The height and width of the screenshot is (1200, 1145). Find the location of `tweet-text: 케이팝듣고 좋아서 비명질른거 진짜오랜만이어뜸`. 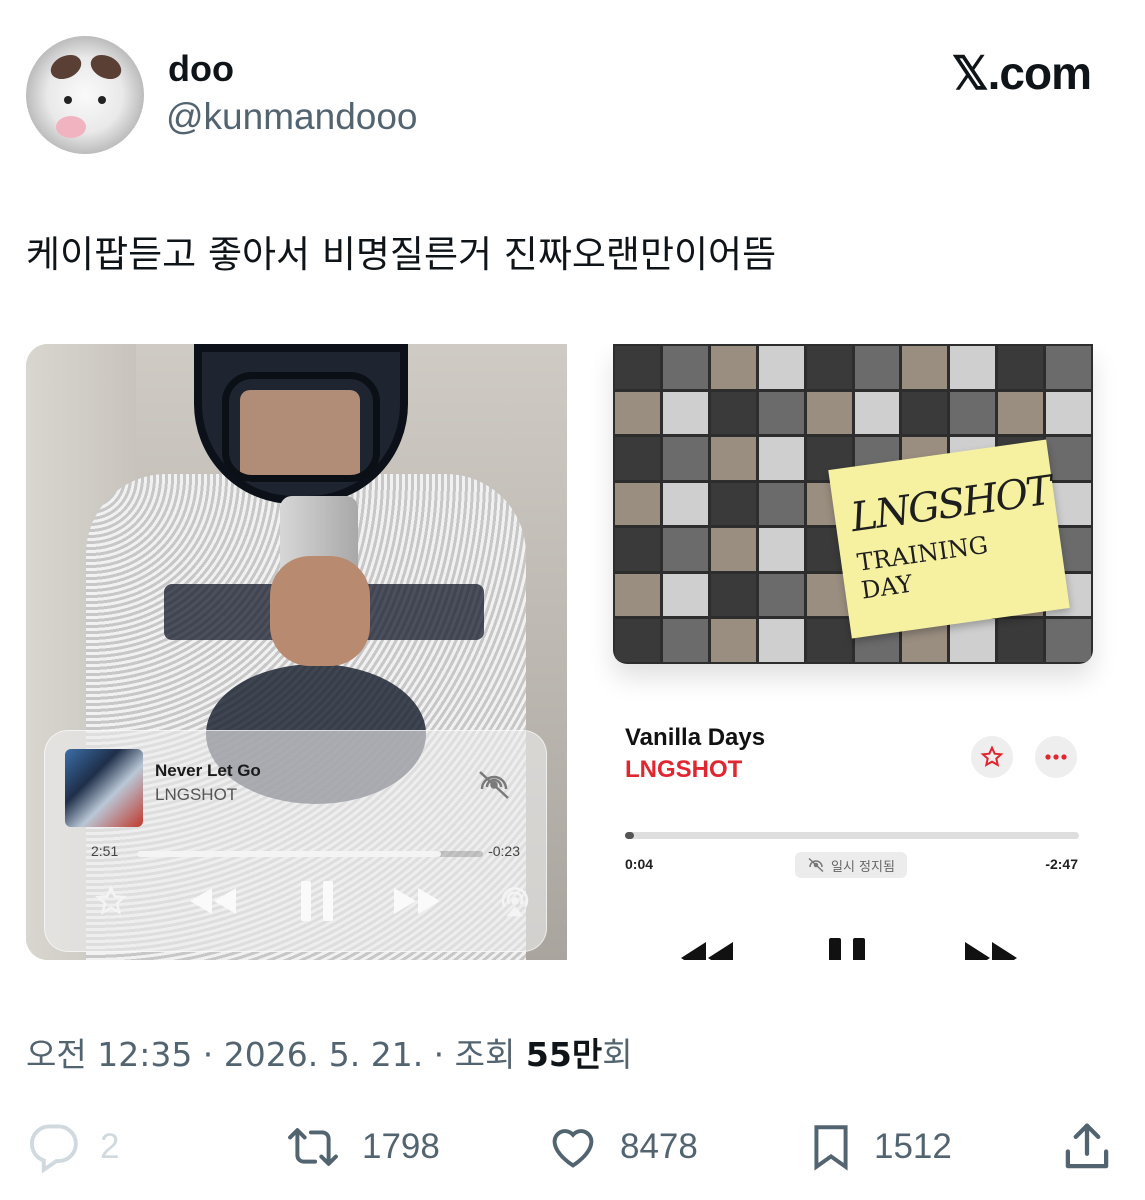

tweet-text: 케이팝듣고 좋아서 비명질른거 진짜오랜만이어뜸 is located at coordinates (401, 254).